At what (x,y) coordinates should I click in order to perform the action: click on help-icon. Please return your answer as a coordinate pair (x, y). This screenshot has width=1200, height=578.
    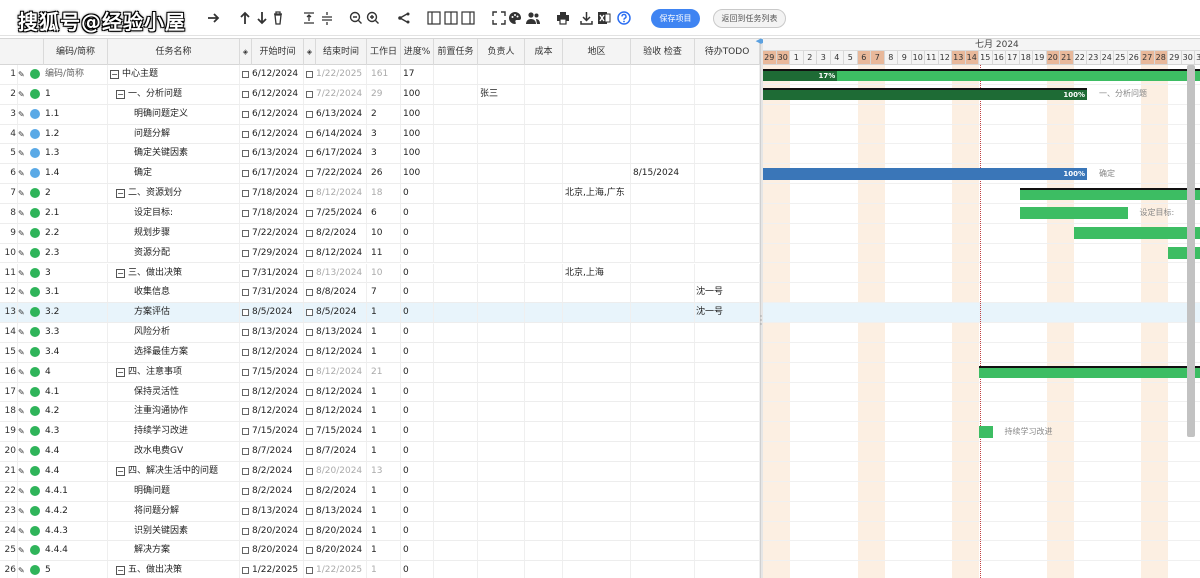
    Looking at the image, I should click on (624, 18).